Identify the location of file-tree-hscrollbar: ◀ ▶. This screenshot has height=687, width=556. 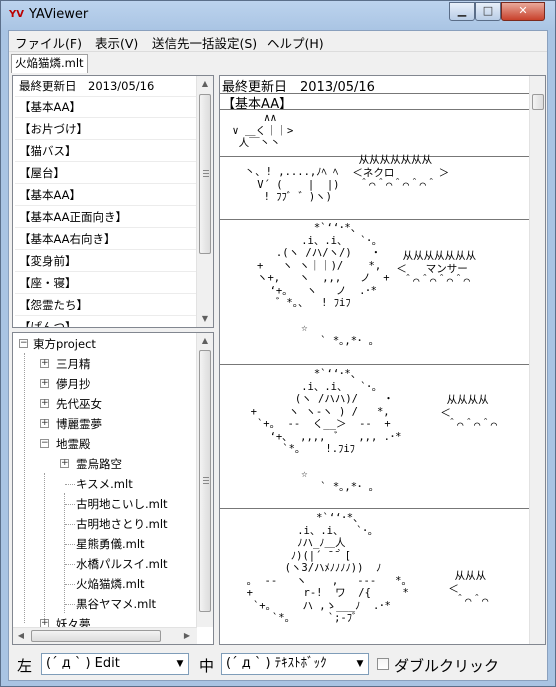
(105, 635).